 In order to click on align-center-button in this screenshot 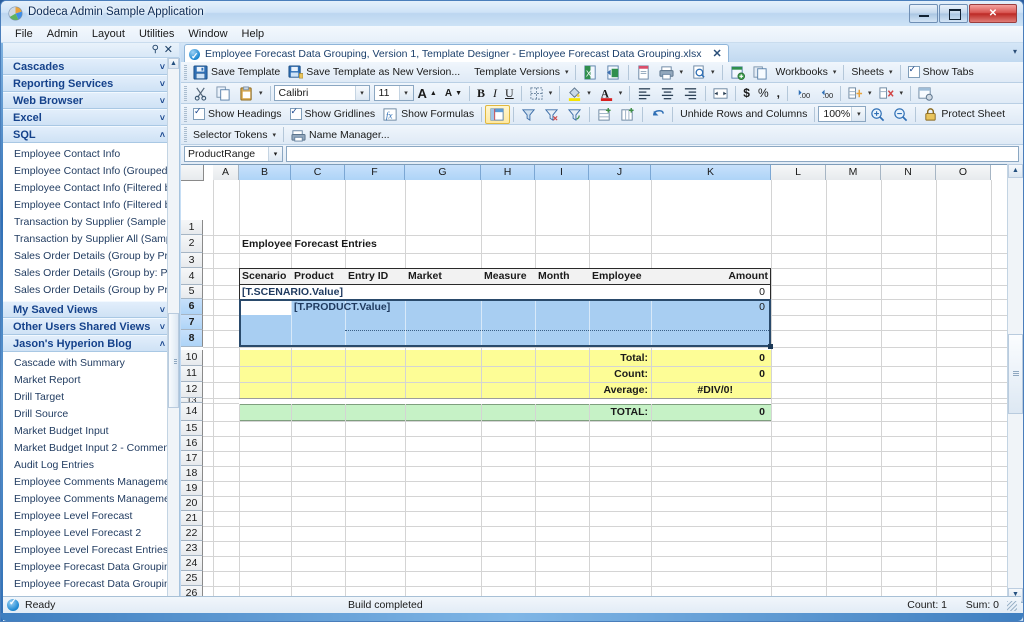, I will do `click(667, 93)`.